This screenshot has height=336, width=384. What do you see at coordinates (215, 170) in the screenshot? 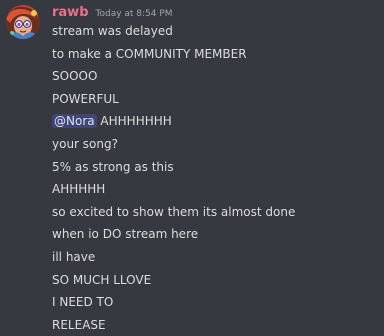
I see `message-line: 5% as strong as this` at bounding box center [215, 170].